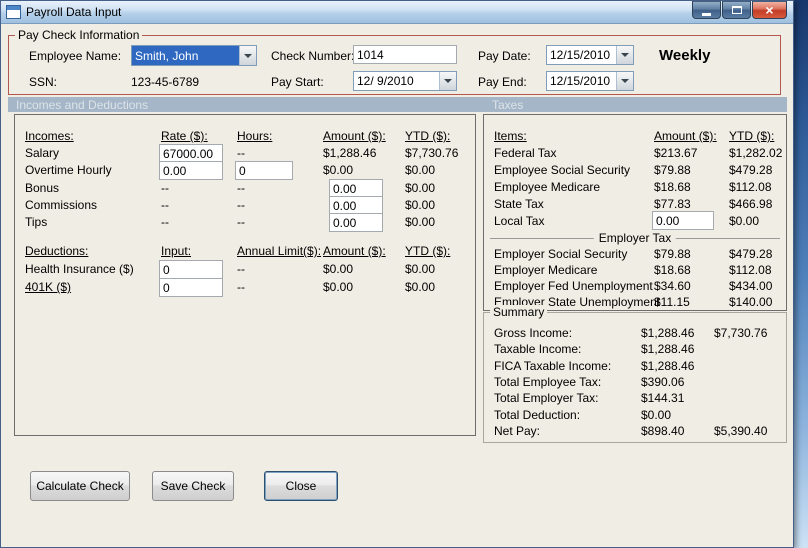 This screenshot has width=808, height=548. I want to click on tax-row-employee-social-security: Employee Social Security $79.88 $479.28, so click(635, 171).